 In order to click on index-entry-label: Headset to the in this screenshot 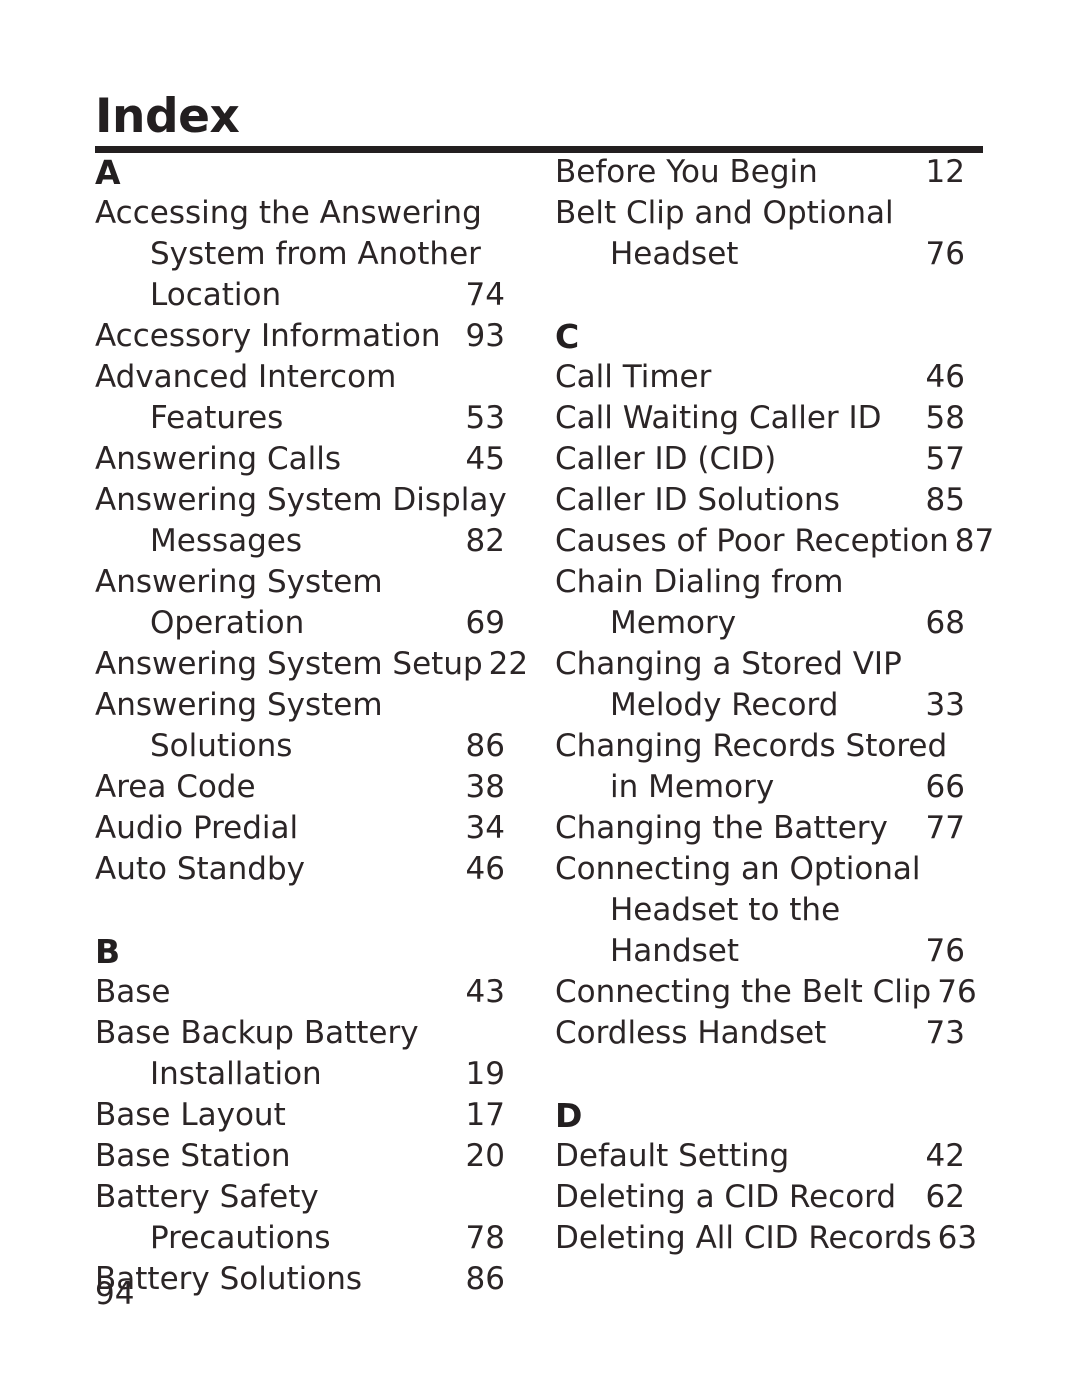, I will do `click(725, 910)`.